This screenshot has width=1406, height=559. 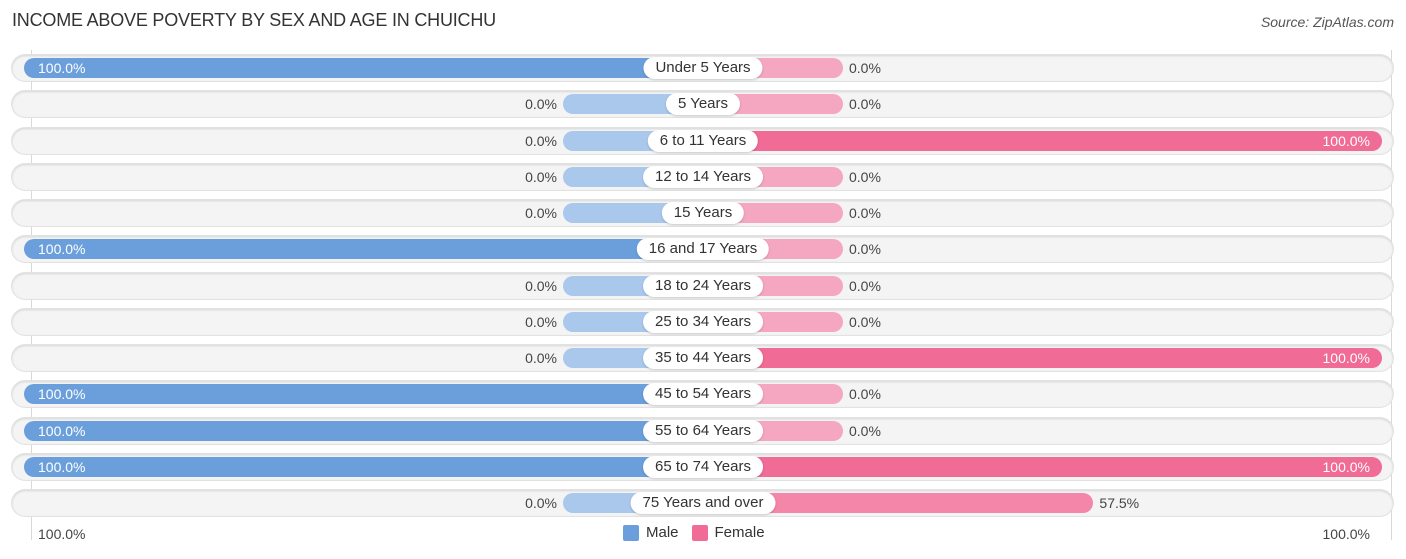 I want to click on legend-label-male: Male, so click(x=662, y=532).